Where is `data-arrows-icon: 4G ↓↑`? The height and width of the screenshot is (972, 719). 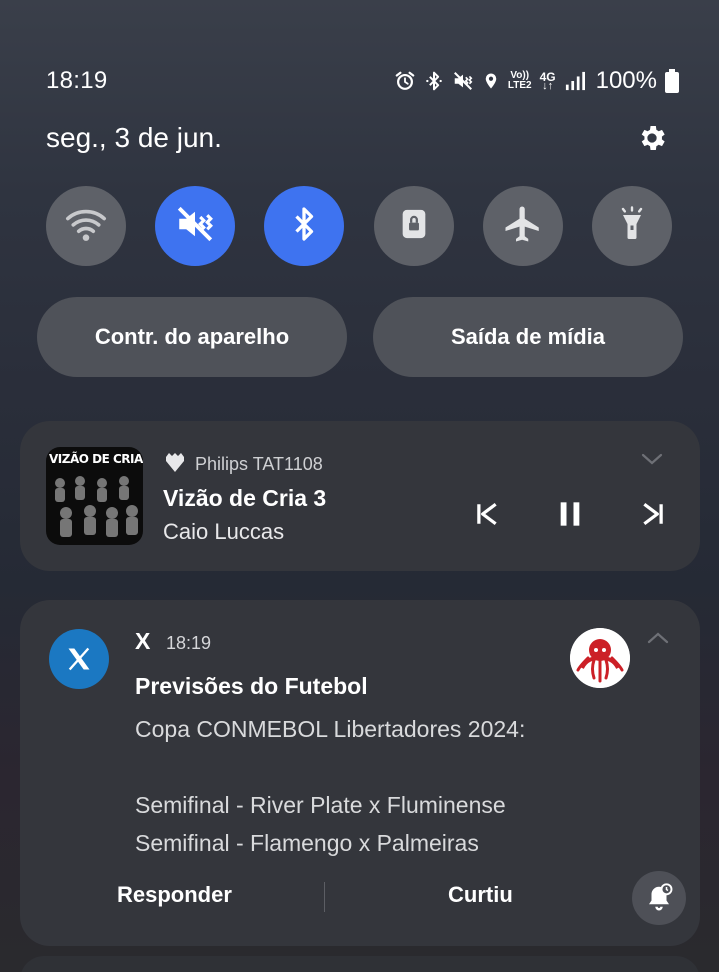 data-arrows-icon: 4G ↓↑ is located at coordinates (547, 80).